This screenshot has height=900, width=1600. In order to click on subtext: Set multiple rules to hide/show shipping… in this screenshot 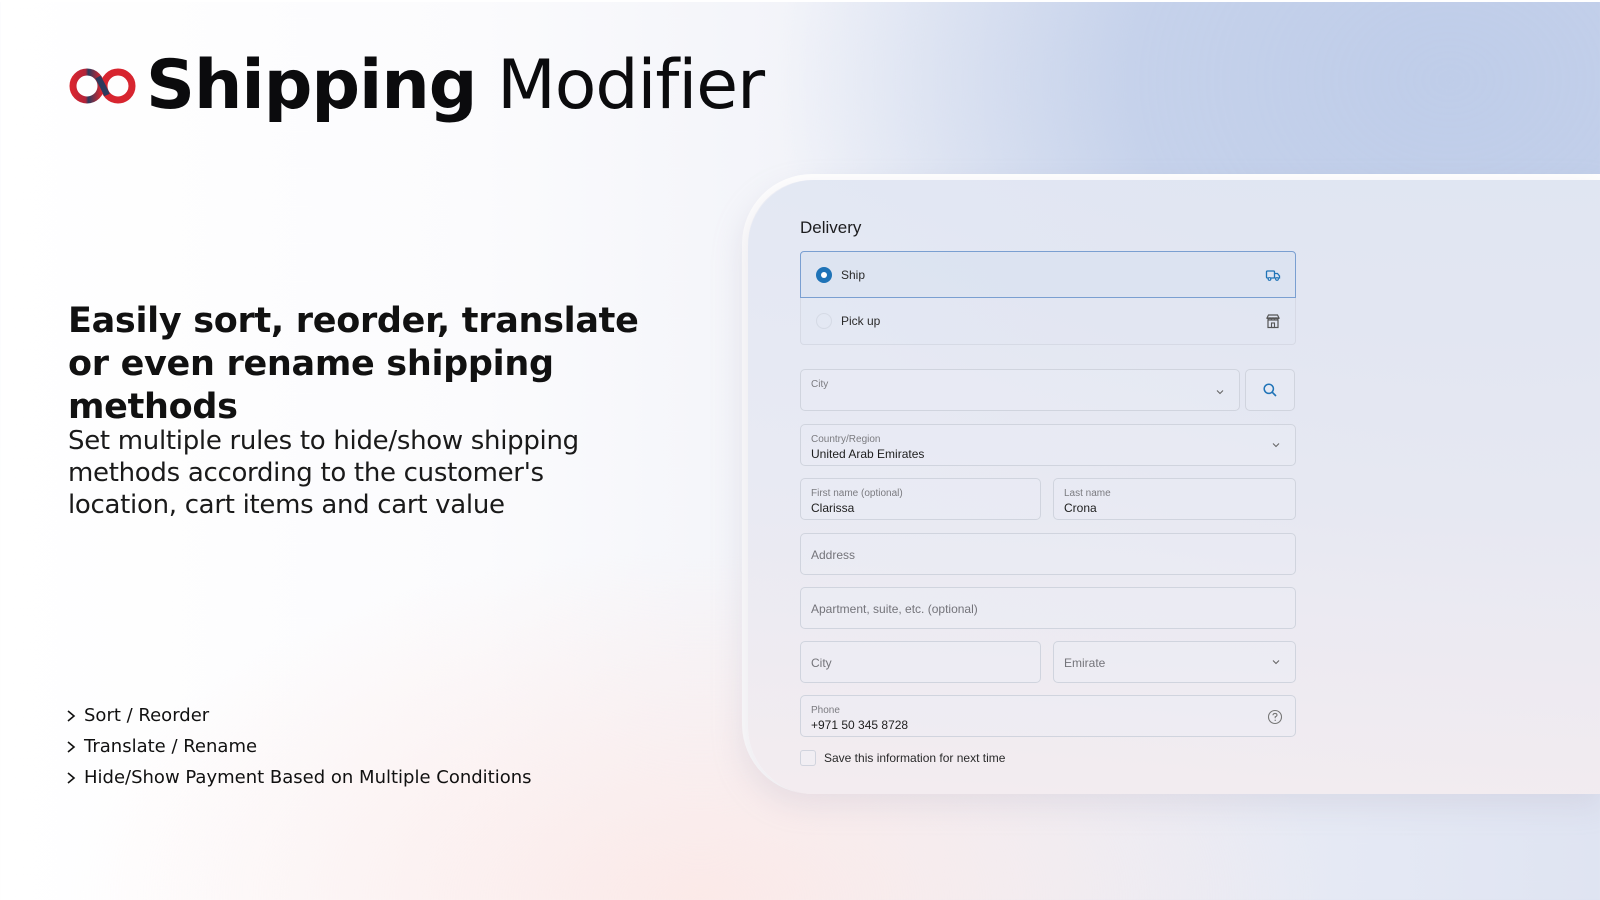, I will do `click(323, 473)`.